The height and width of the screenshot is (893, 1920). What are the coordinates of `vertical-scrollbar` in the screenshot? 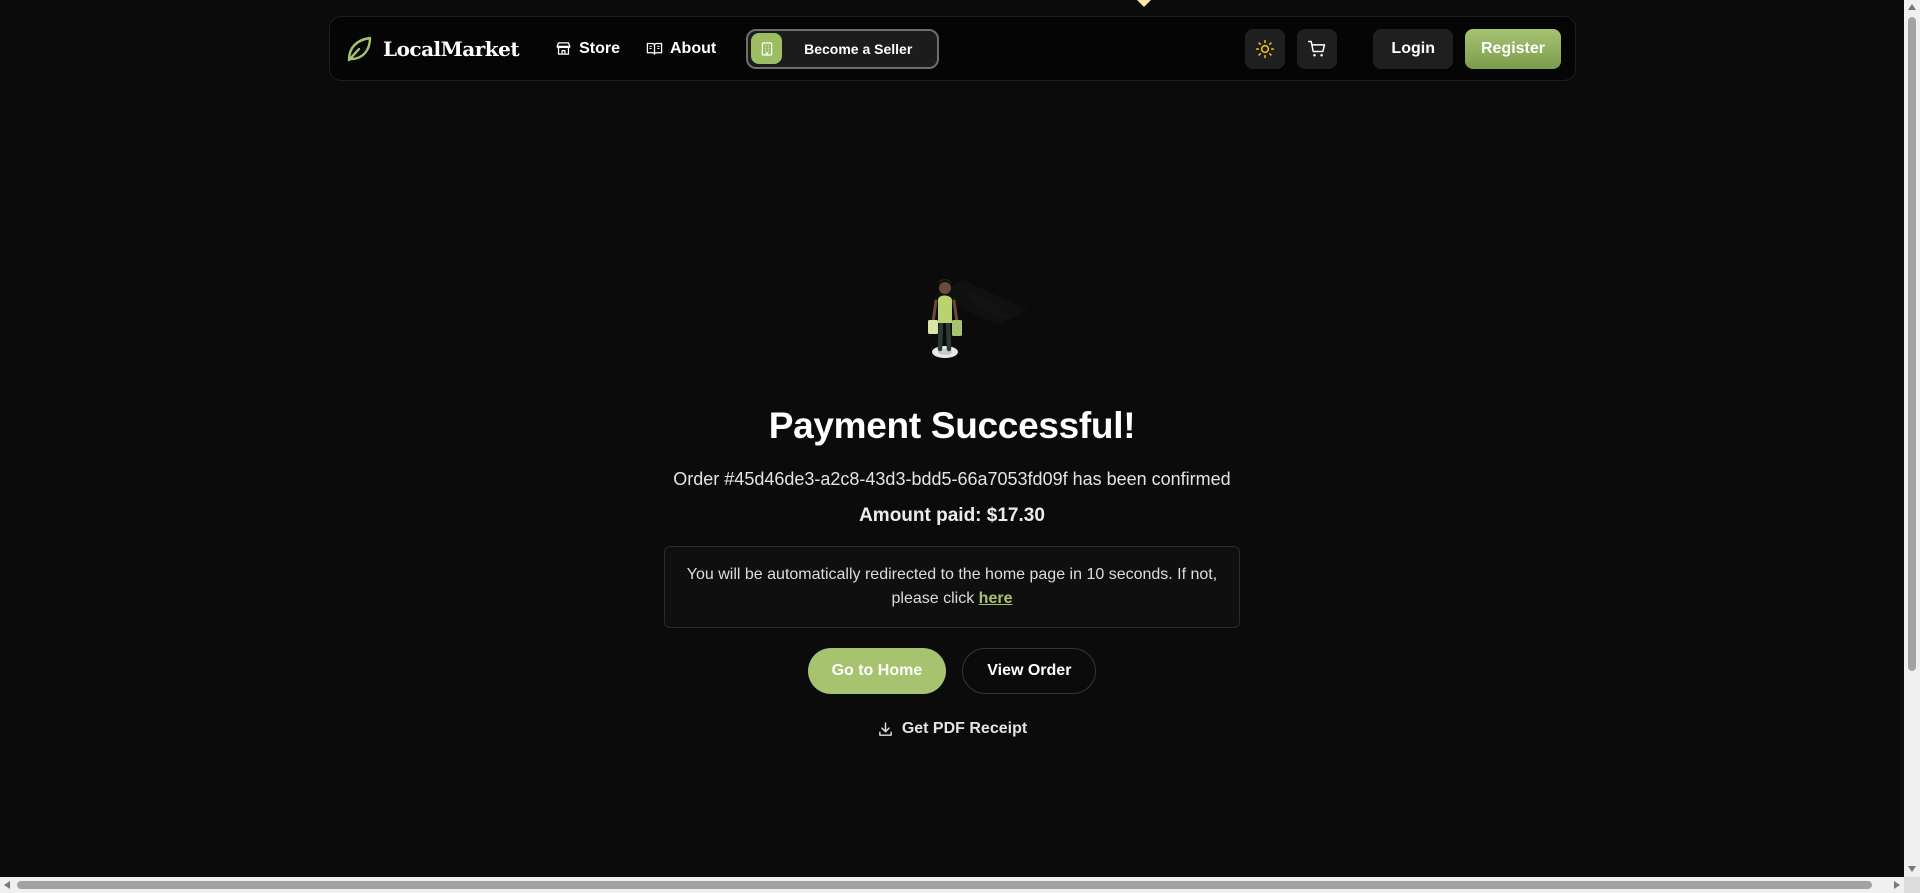 It's located at (1912, 438).